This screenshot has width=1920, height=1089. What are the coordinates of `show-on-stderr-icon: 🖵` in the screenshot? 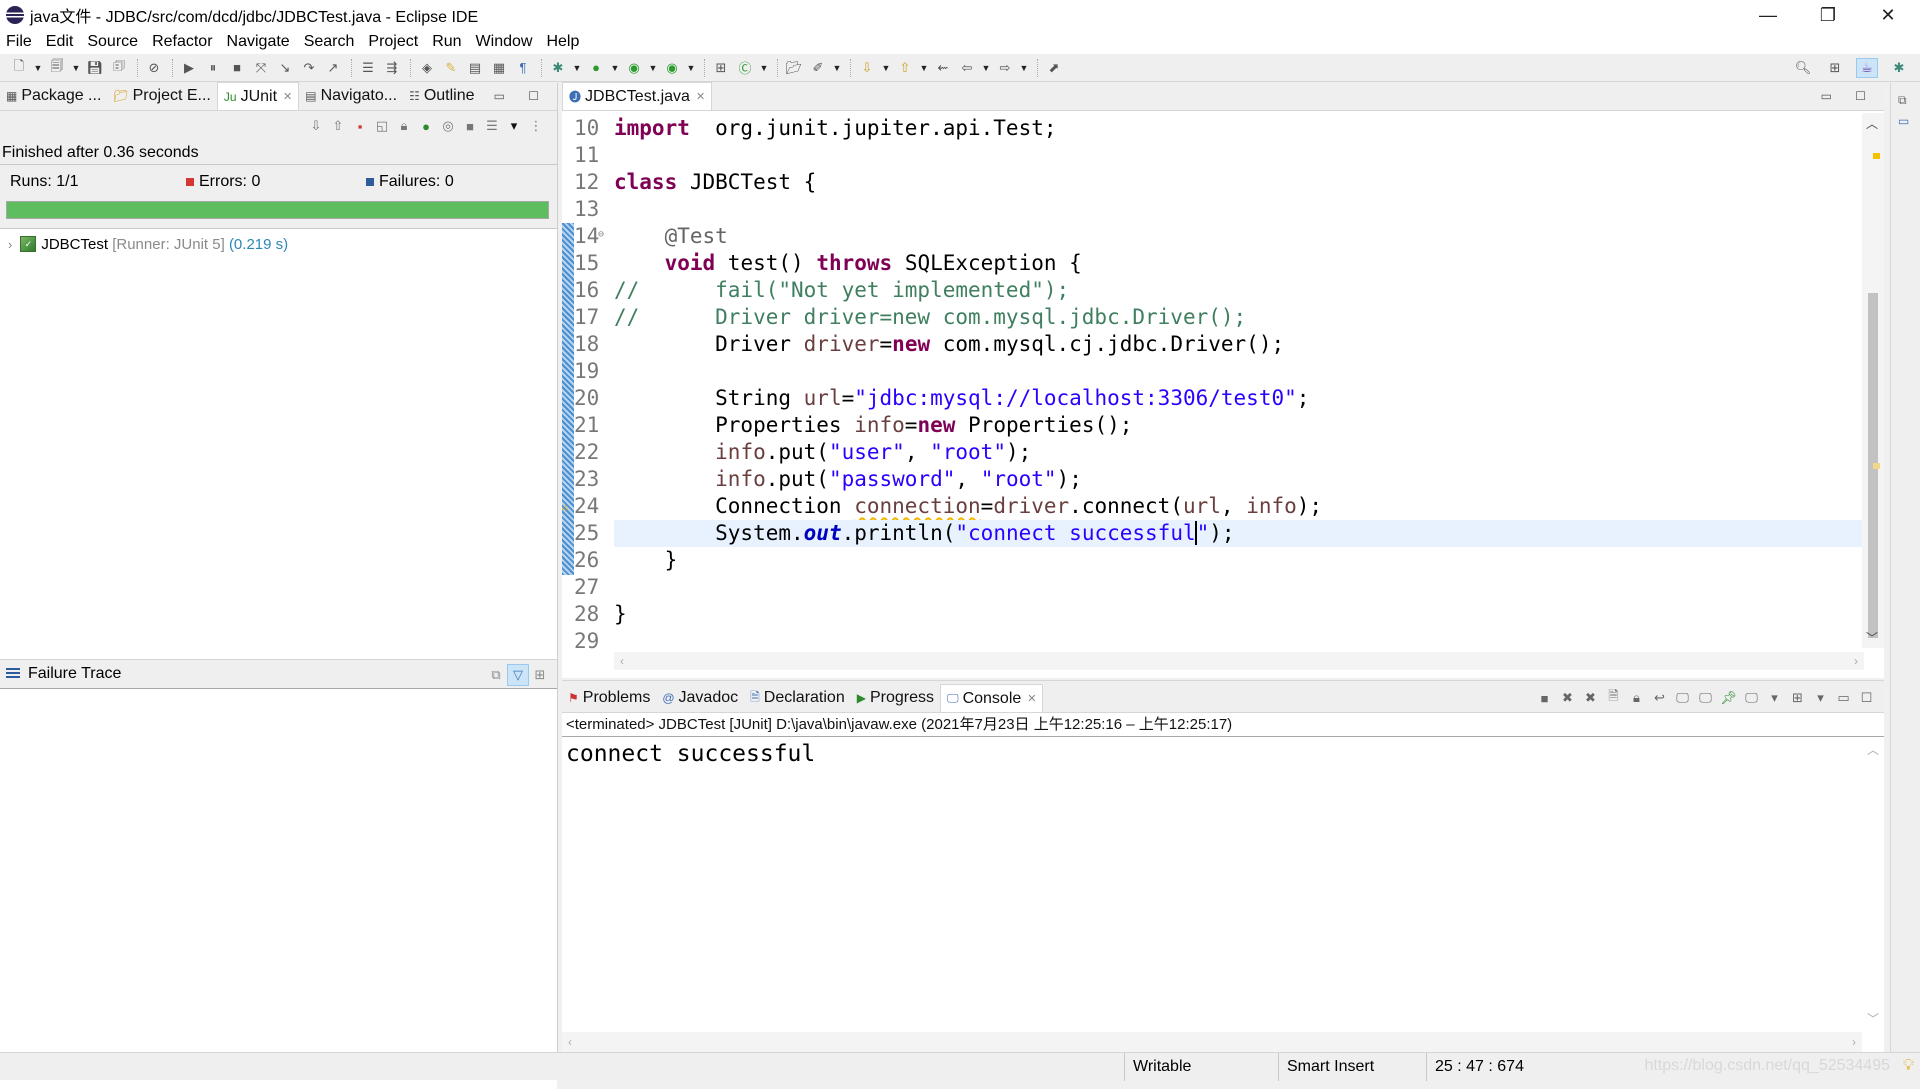 It's located at (1705, 698).